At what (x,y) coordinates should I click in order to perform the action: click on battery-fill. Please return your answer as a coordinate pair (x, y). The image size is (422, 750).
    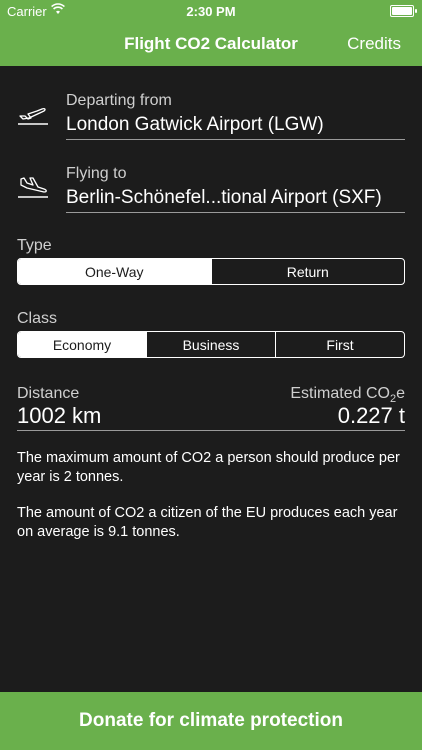
    Looking at the image, I should click on (402, 11).